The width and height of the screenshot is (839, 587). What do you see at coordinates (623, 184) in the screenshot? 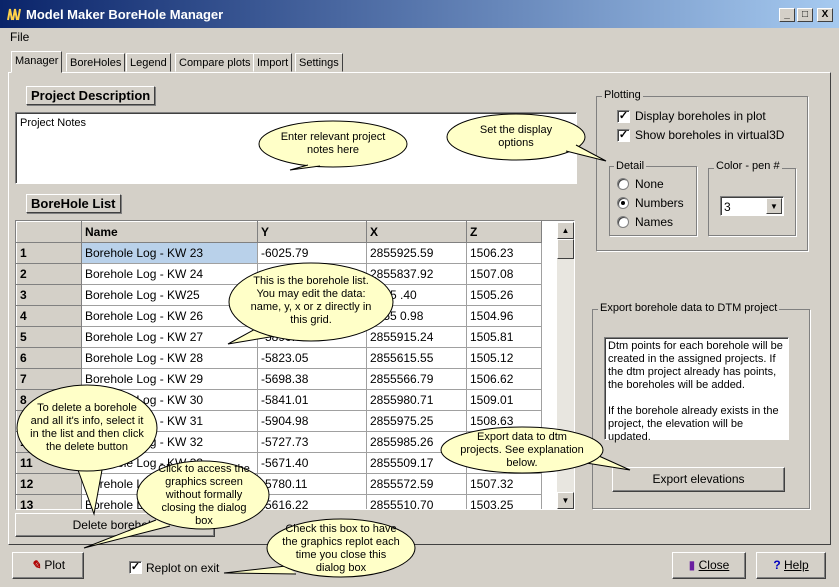
I see `detail-none-radio` at bounding box center [623, 184].